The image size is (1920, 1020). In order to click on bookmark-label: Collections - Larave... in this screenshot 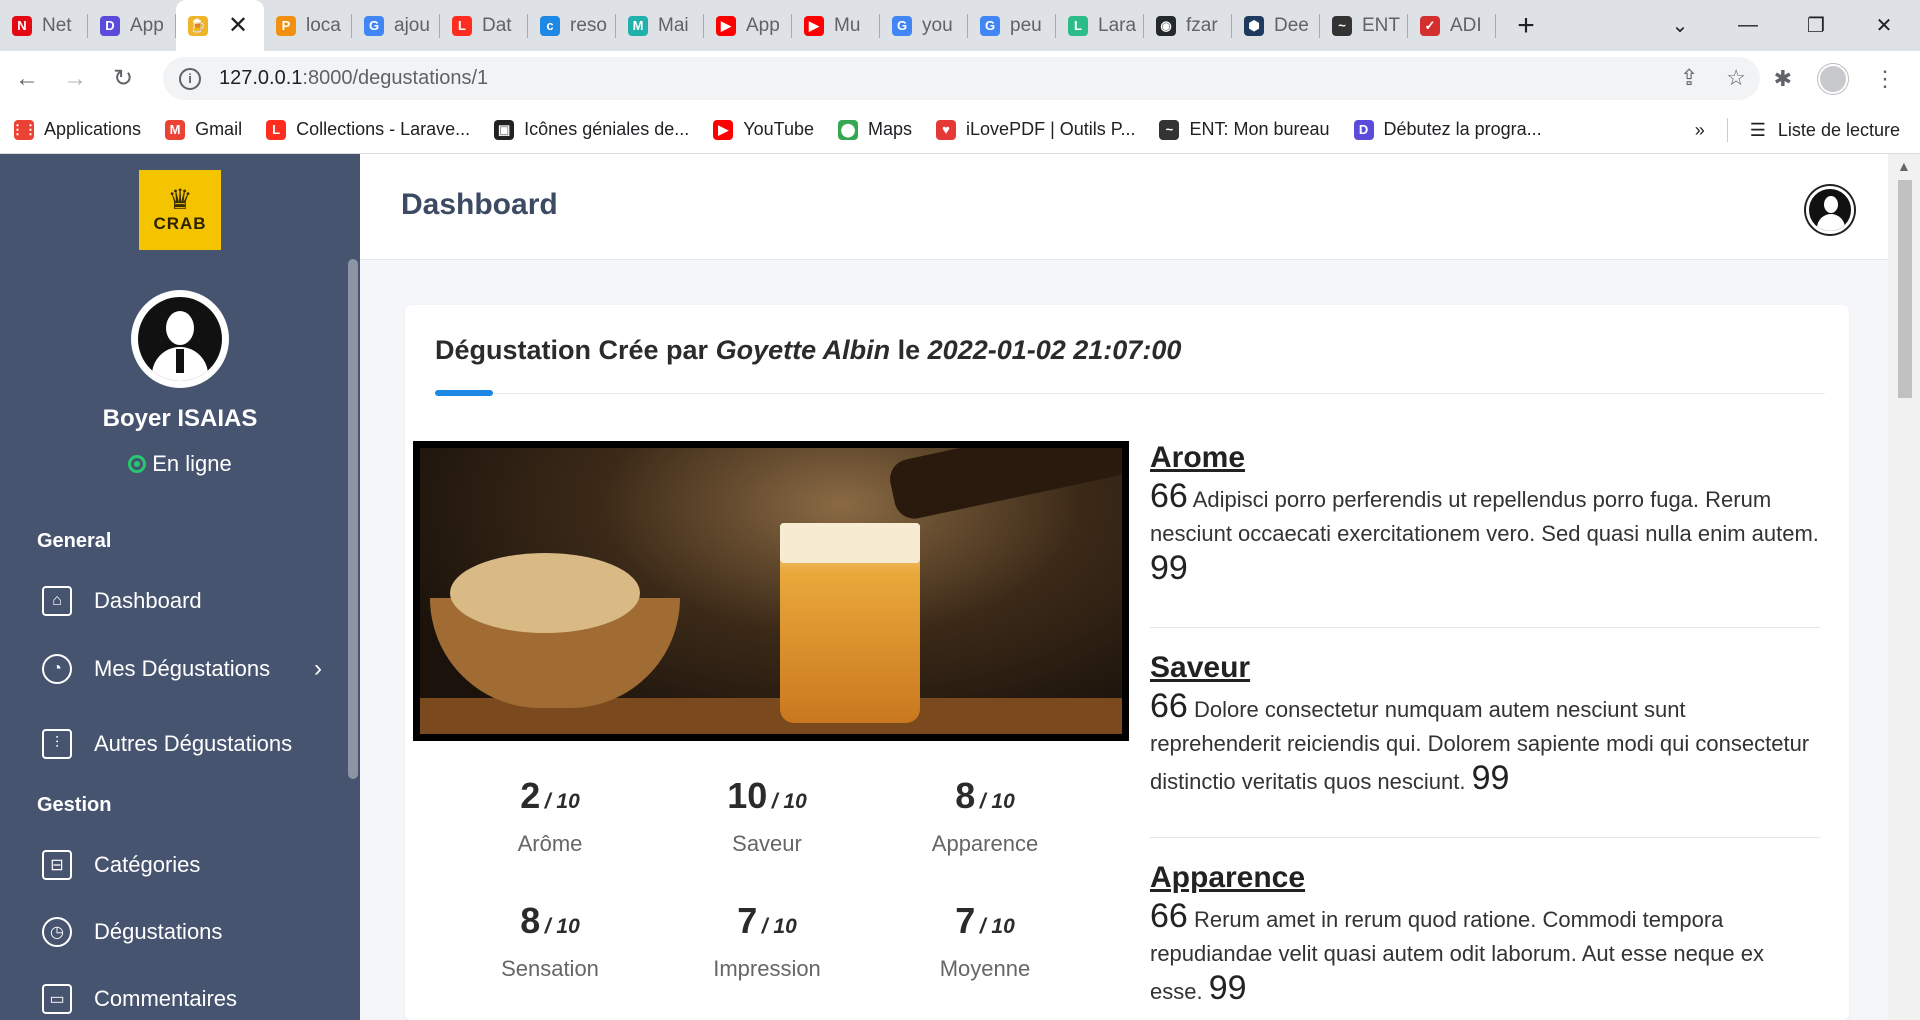, I will do `click(383, 129)`.